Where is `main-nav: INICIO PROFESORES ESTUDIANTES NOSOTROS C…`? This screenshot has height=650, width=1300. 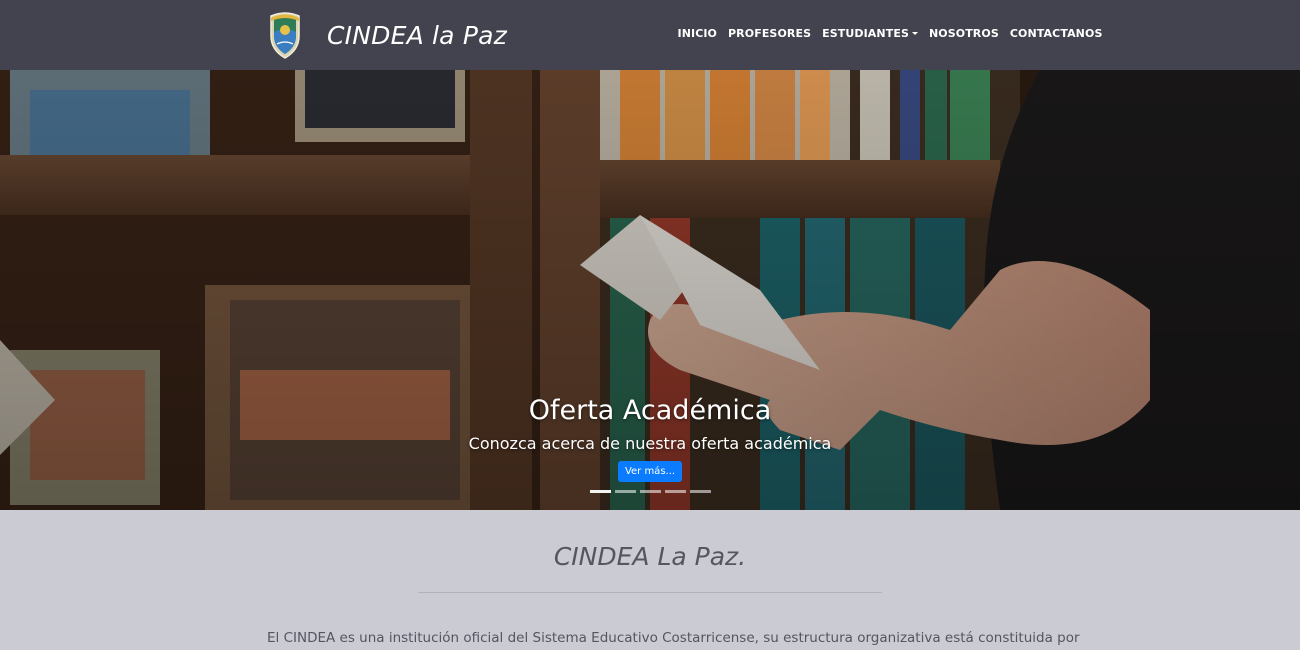 main-nav: INICIO PROFESORES ESTUDIANTES NOSOTROS C… is located at coordinates (890, 33).